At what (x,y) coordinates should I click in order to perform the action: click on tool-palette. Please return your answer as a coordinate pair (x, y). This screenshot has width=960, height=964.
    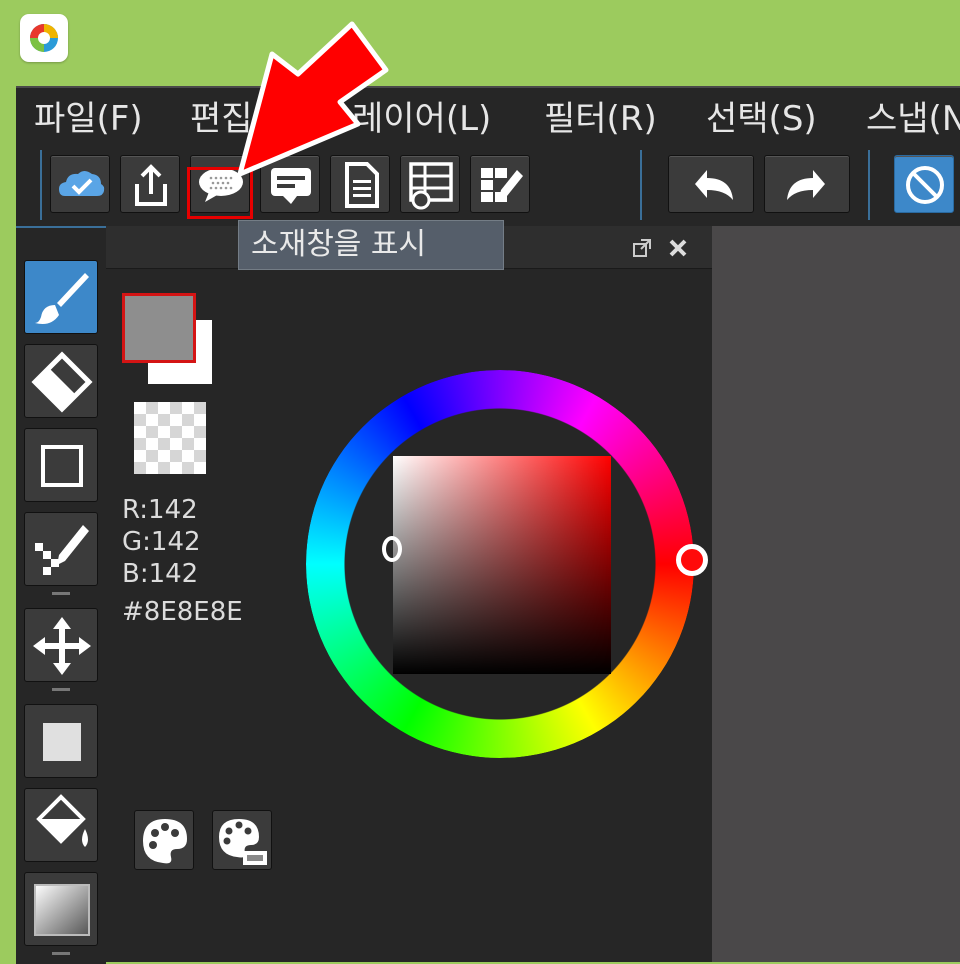
    Looking at the image, I should click on (61, 595).